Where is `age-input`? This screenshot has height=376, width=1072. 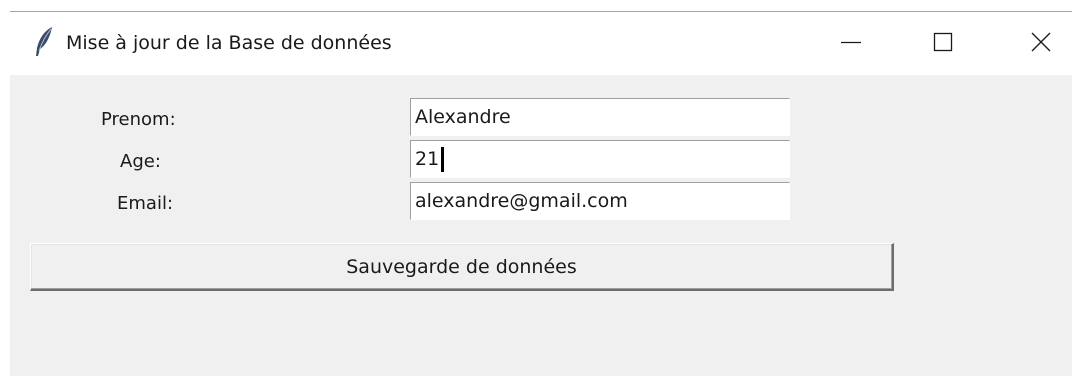
age-input is located at coordinates (600, 159).